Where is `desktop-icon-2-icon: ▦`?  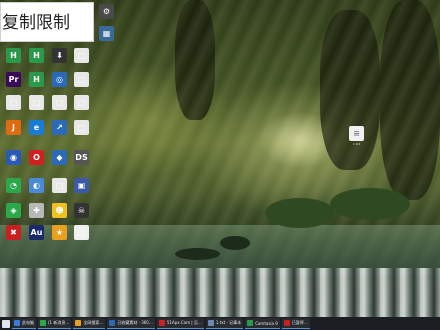
desktop-icon-2-icon: ▦ is located at coordinates (106, 33).